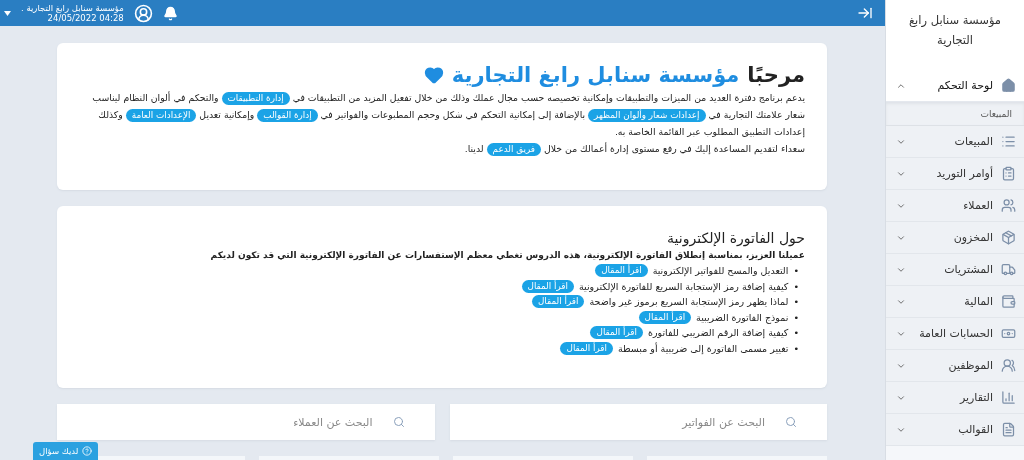  Describe the element at coordinates (955, 86) in the screenshot. I see `sidebar-item: لوحة التحكم` at that location.